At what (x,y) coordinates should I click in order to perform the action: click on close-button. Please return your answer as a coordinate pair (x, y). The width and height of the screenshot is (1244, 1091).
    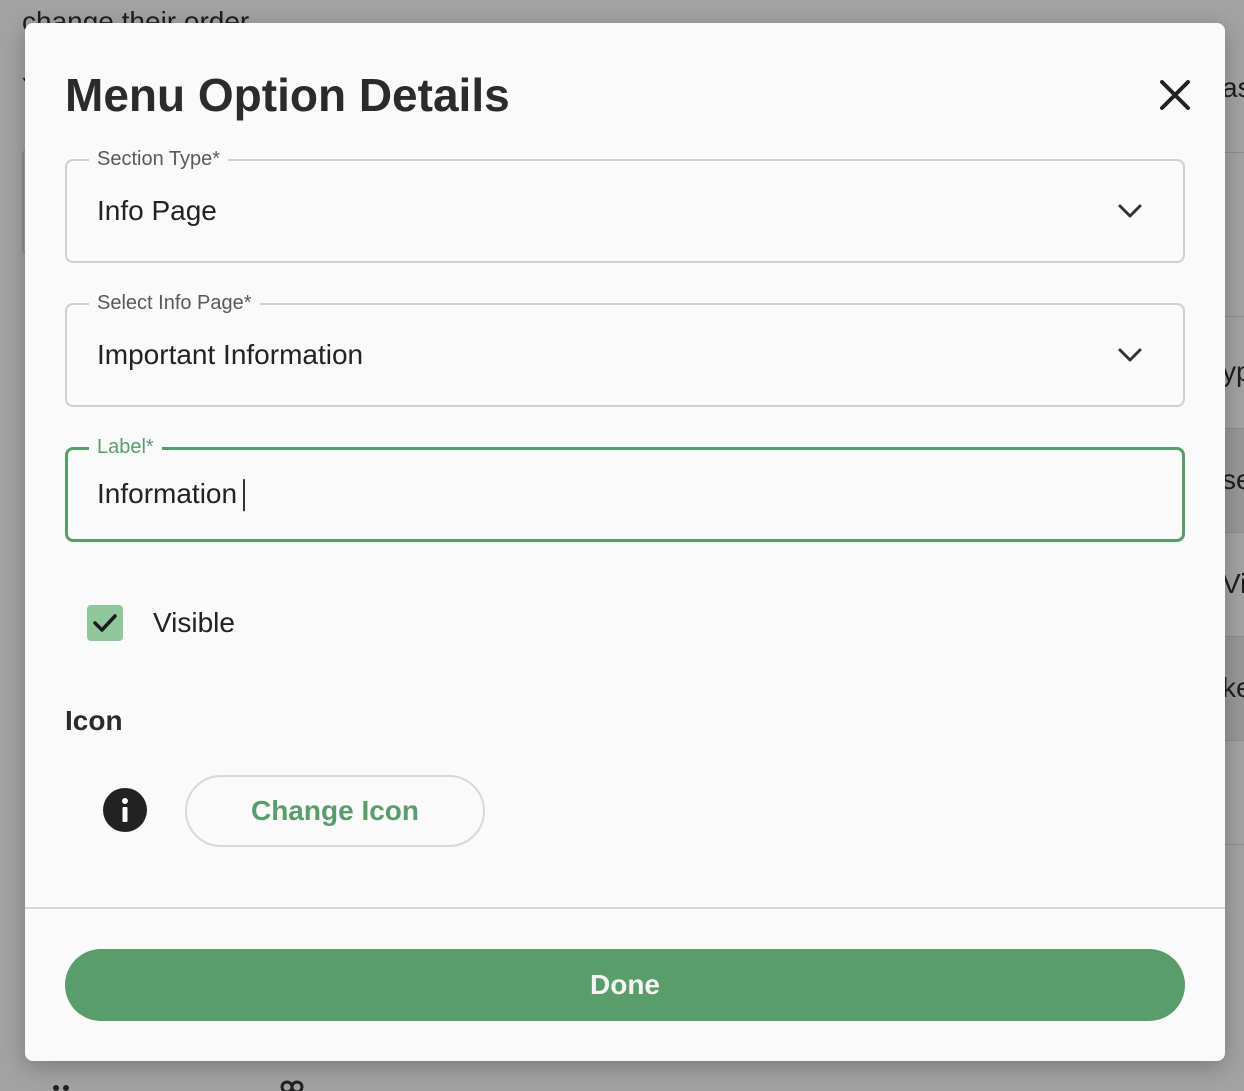
    Looking at the image, I should click on (1175, 95).